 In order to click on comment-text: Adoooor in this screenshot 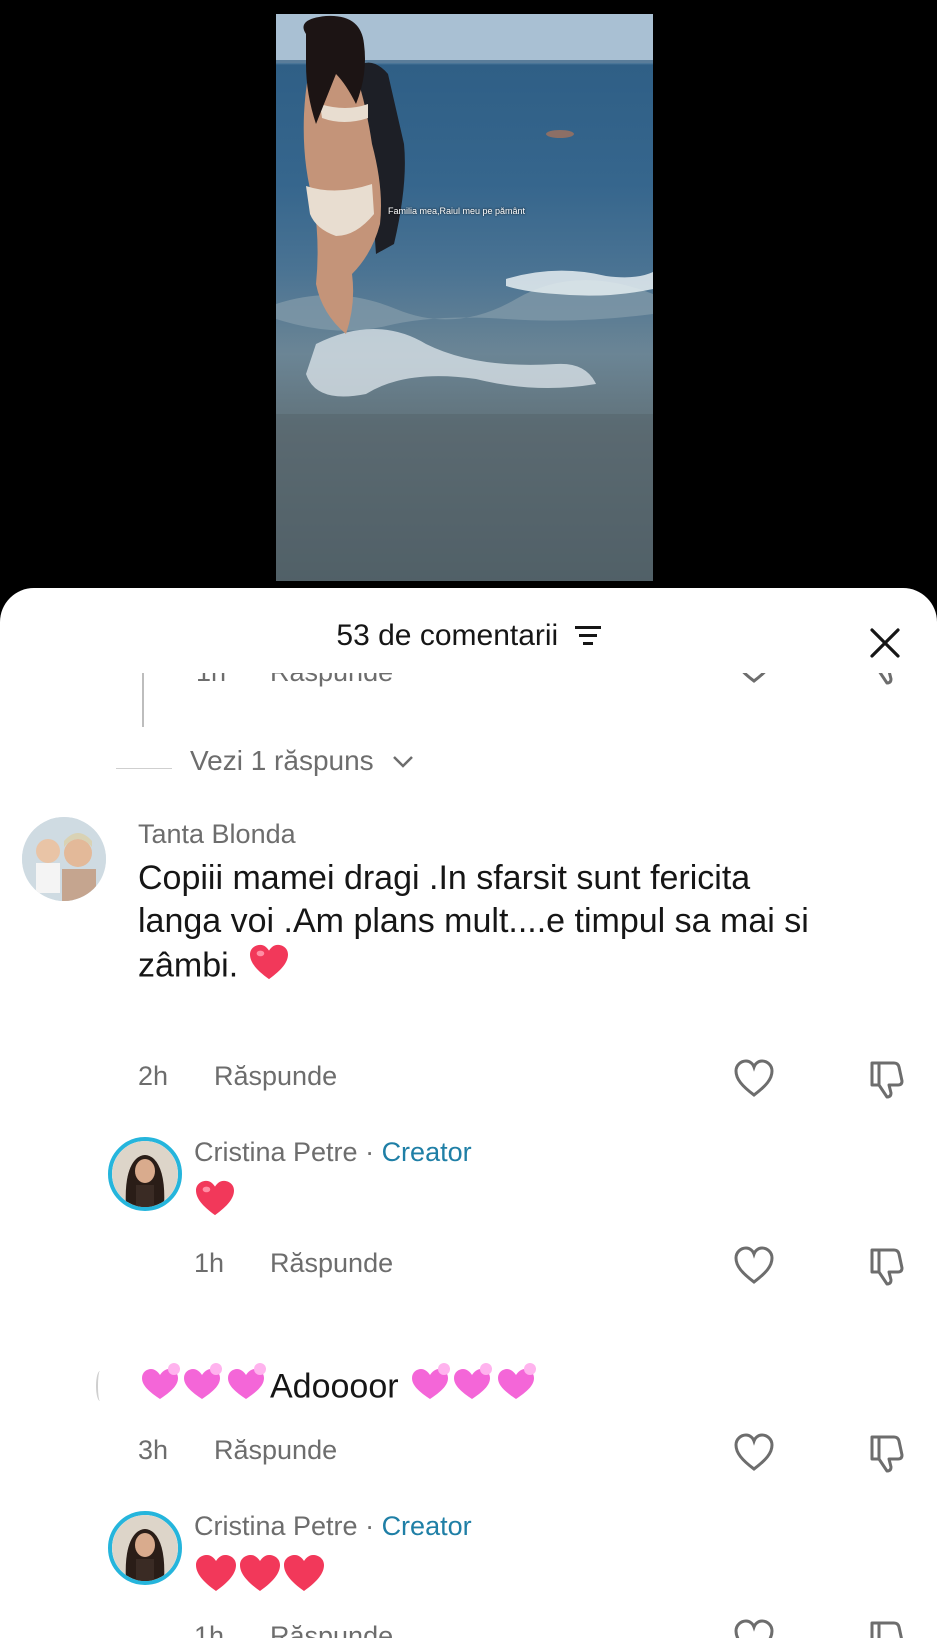, I will do `click(339, 1388)`.